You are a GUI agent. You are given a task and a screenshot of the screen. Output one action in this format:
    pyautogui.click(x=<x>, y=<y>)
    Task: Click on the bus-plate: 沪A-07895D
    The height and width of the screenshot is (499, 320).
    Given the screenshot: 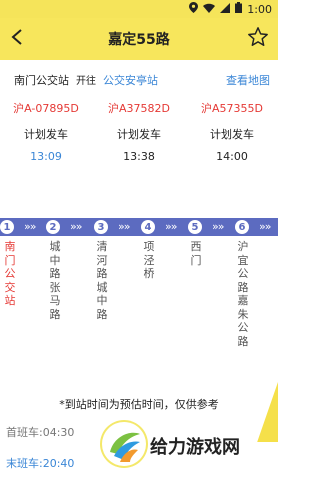 What is the action you would take?
    pyautogui.click(x=46, y=108)
    